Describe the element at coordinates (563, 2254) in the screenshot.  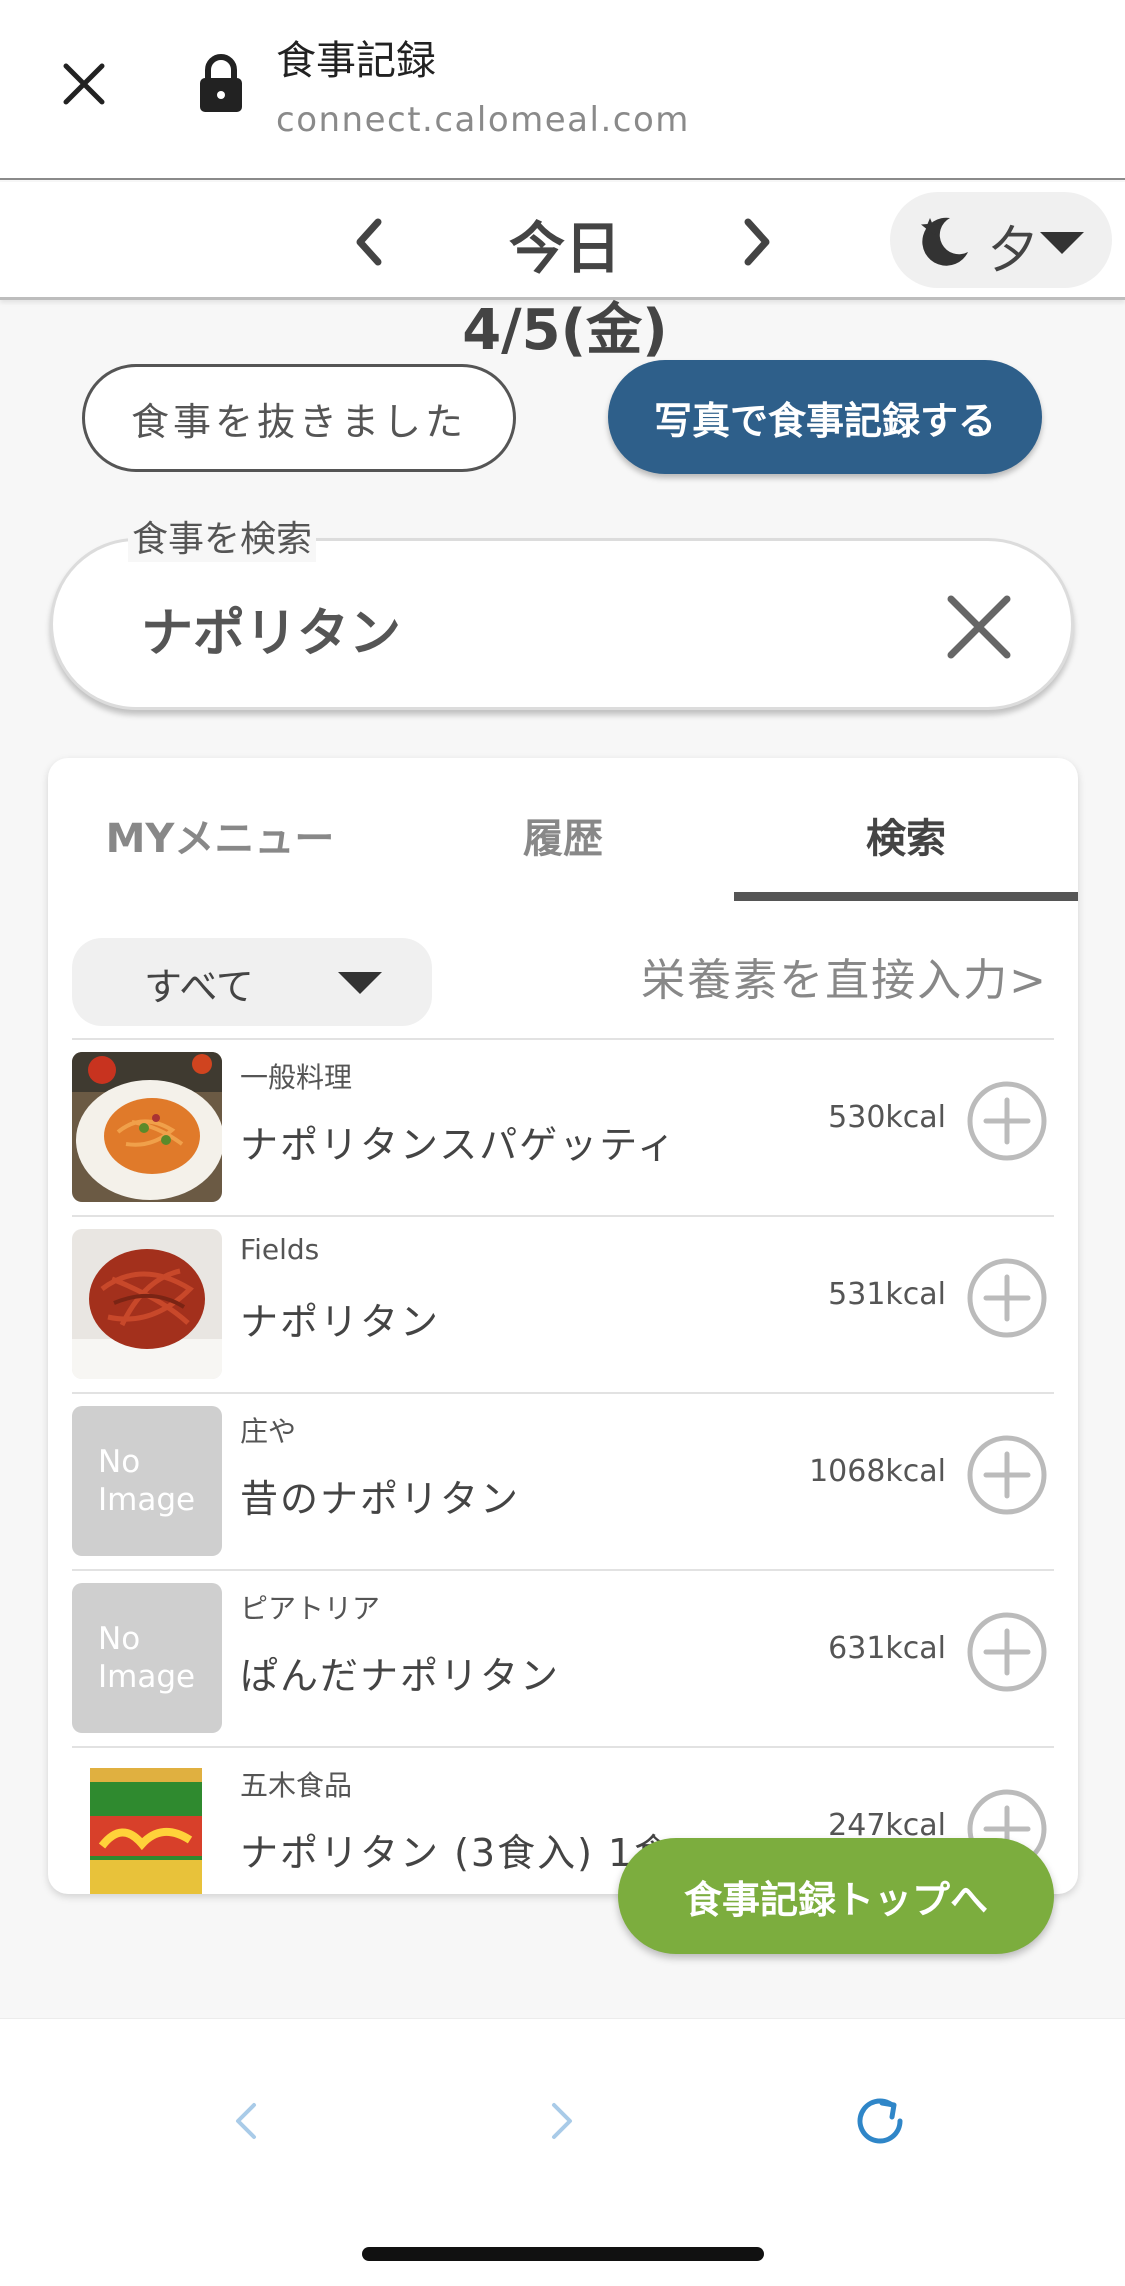
I see `home-indicator` at that location.